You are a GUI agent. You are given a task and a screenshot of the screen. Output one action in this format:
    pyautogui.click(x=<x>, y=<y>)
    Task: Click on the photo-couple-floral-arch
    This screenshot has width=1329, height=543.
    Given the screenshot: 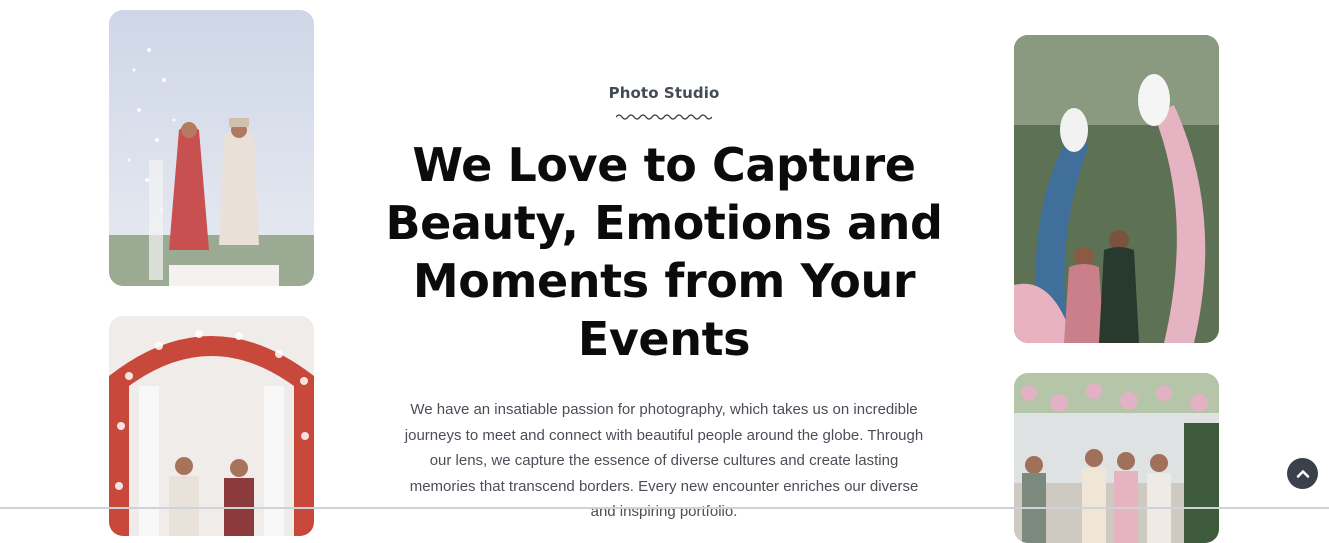 What is the action you would take?
    pyautogui.click(x=211, y=426)
    